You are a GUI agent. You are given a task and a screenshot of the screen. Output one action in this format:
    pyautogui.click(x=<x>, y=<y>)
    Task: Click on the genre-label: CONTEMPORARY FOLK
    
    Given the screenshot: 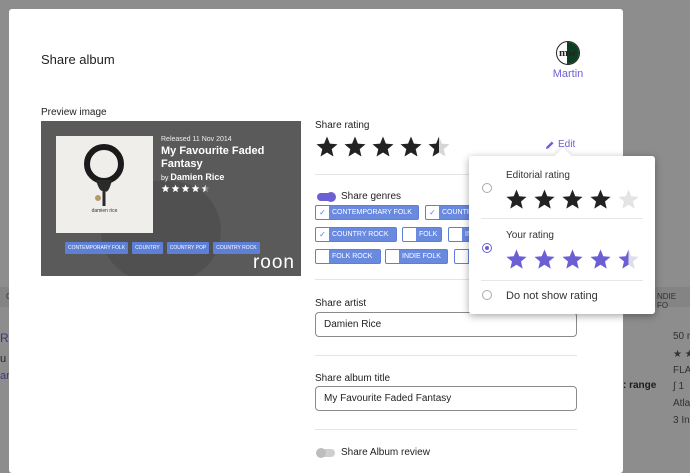 What is the action you would take?
    pyautogui.click(x=372, y=212)
    